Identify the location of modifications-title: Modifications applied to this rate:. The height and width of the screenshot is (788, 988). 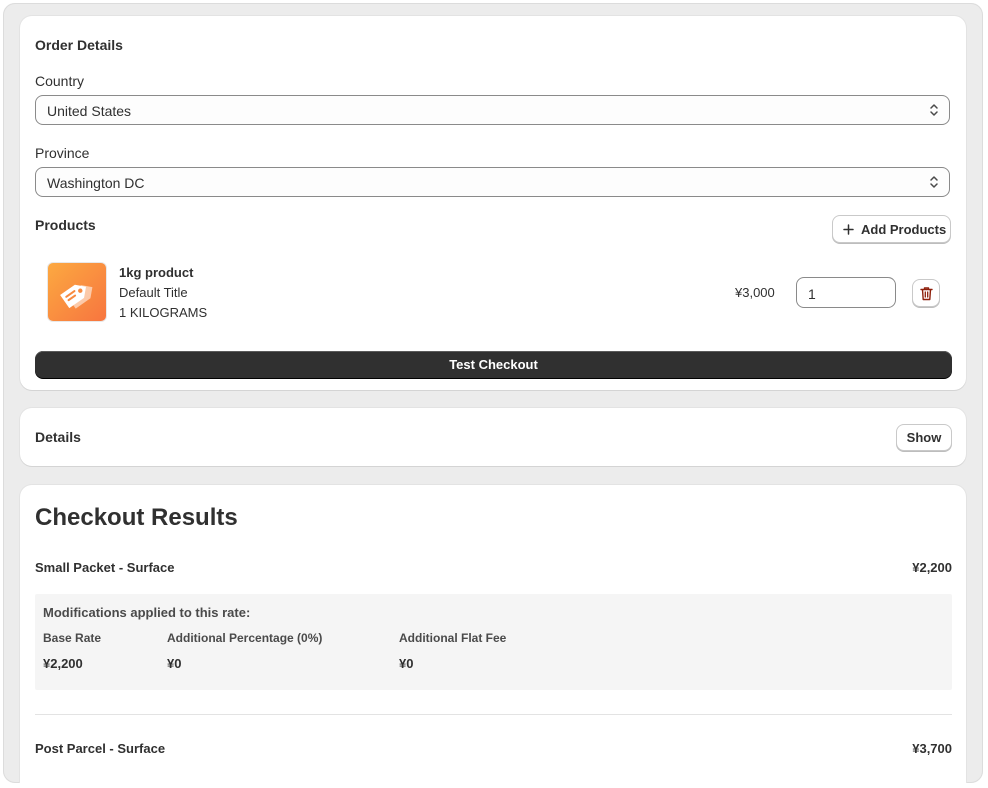
(147, 612).